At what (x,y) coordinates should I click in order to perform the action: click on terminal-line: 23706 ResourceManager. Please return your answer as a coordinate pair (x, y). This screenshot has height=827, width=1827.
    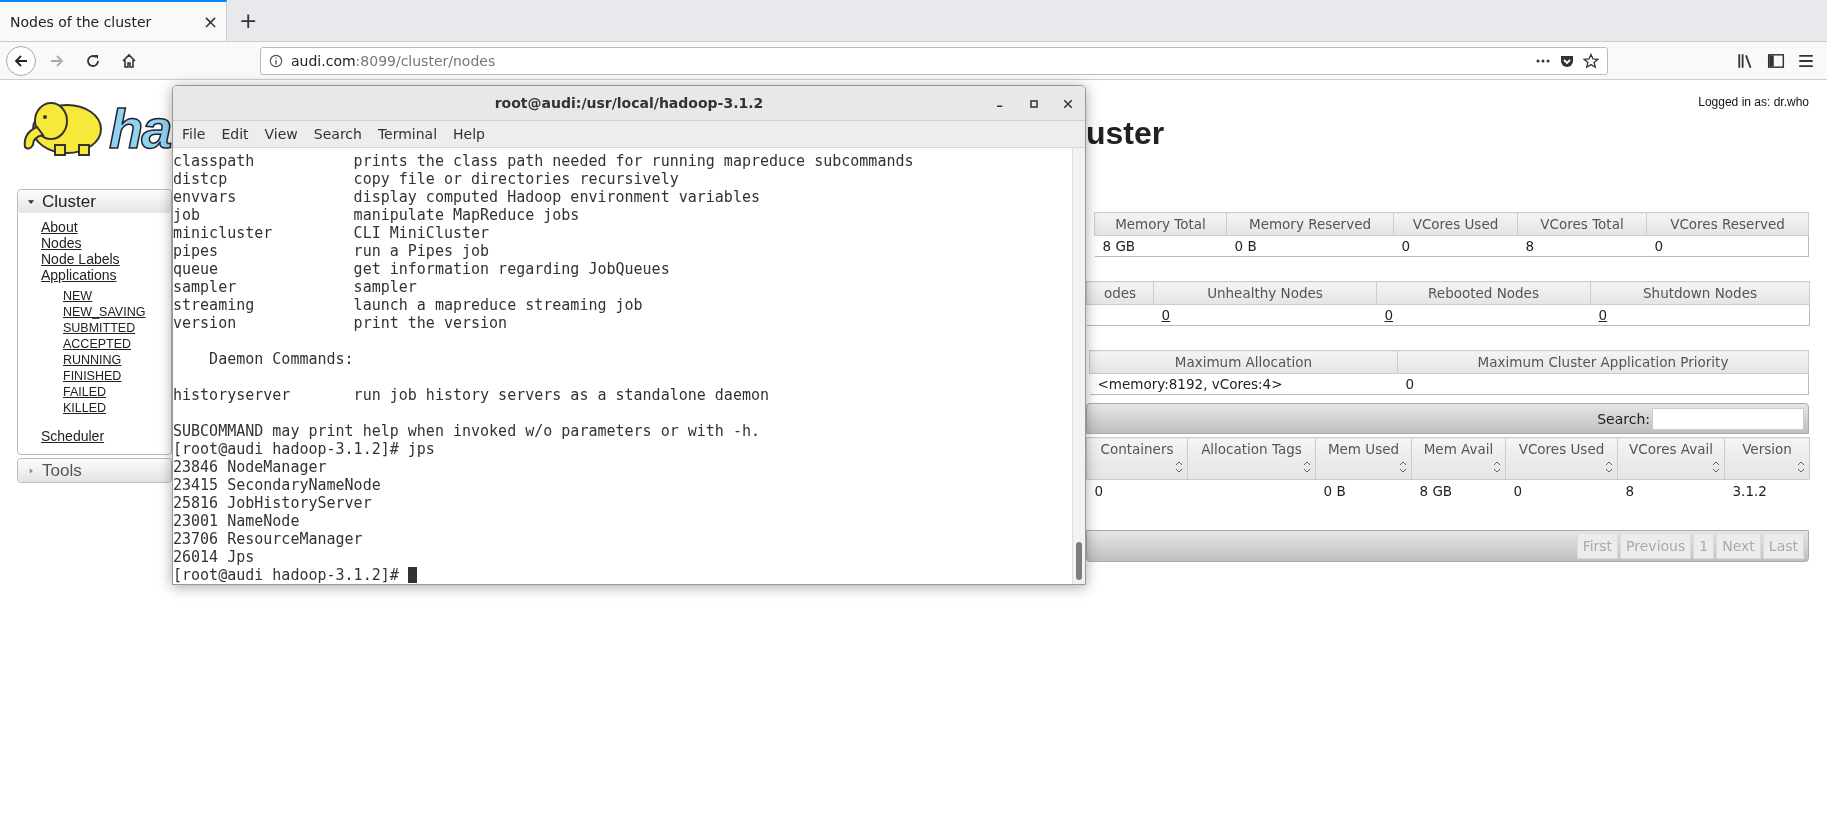
    Looking at the image, I should click on (268, 539).